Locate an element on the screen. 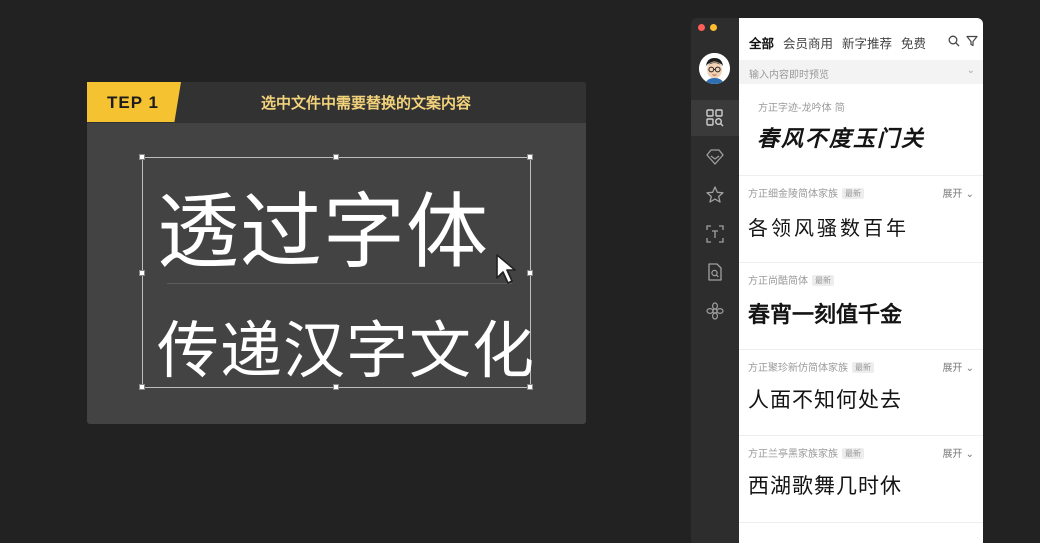 Image resolution: width=1040 pixels, height=543 pixels. resize-handle-ml is located at coordinates (142, 273).